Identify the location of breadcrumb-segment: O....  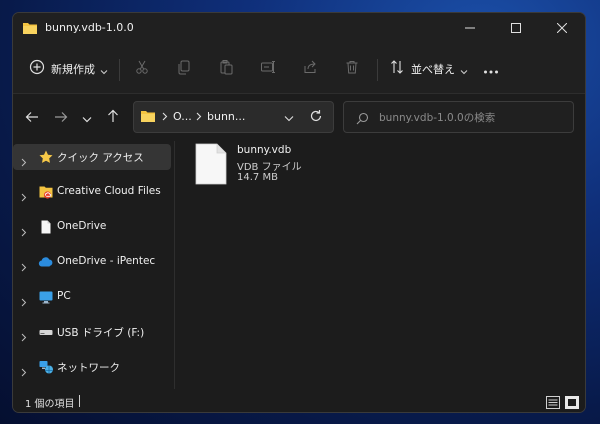
(182, 116).